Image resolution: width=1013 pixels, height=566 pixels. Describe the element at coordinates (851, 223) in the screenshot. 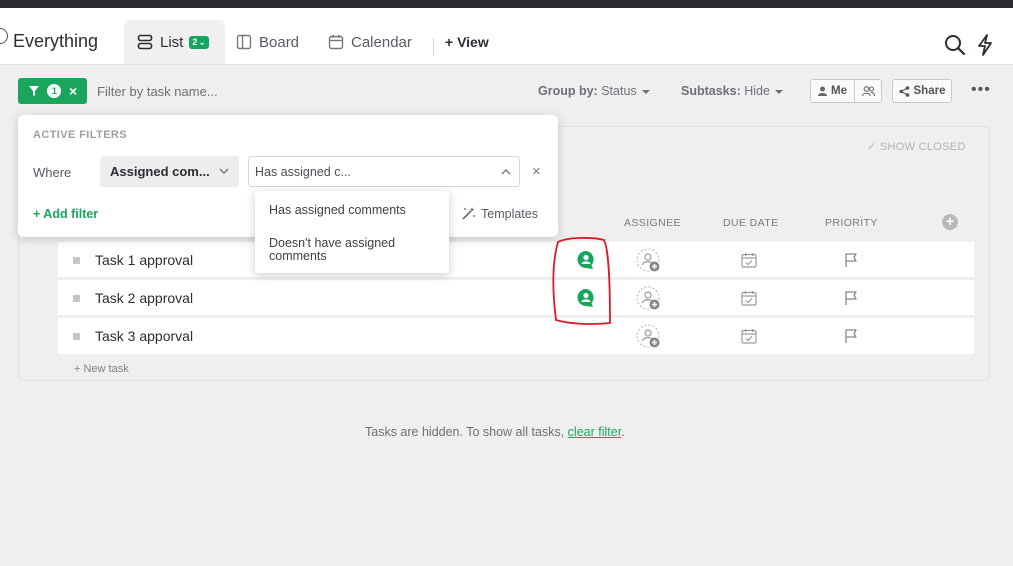

I see `column-header-priority: PRIORITY` at that location.